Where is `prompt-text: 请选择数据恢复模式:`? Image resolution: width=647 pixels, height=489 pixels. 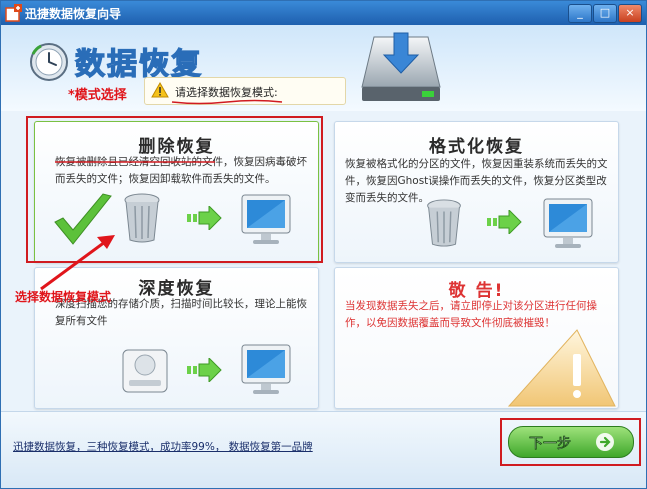 prompt-text: 请选择数据恢复模式: is located at coordinates (226, 92).